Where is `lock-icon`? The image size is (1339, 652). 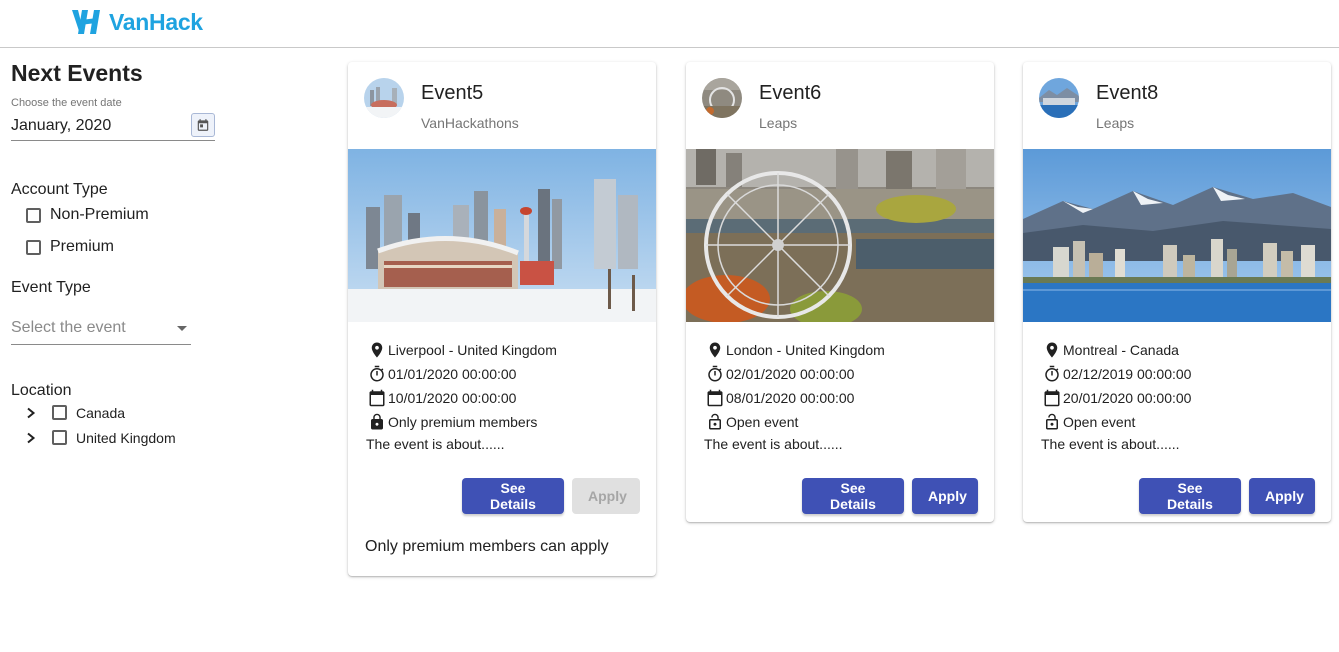 lock-icon is located at coordinates (377, 422).